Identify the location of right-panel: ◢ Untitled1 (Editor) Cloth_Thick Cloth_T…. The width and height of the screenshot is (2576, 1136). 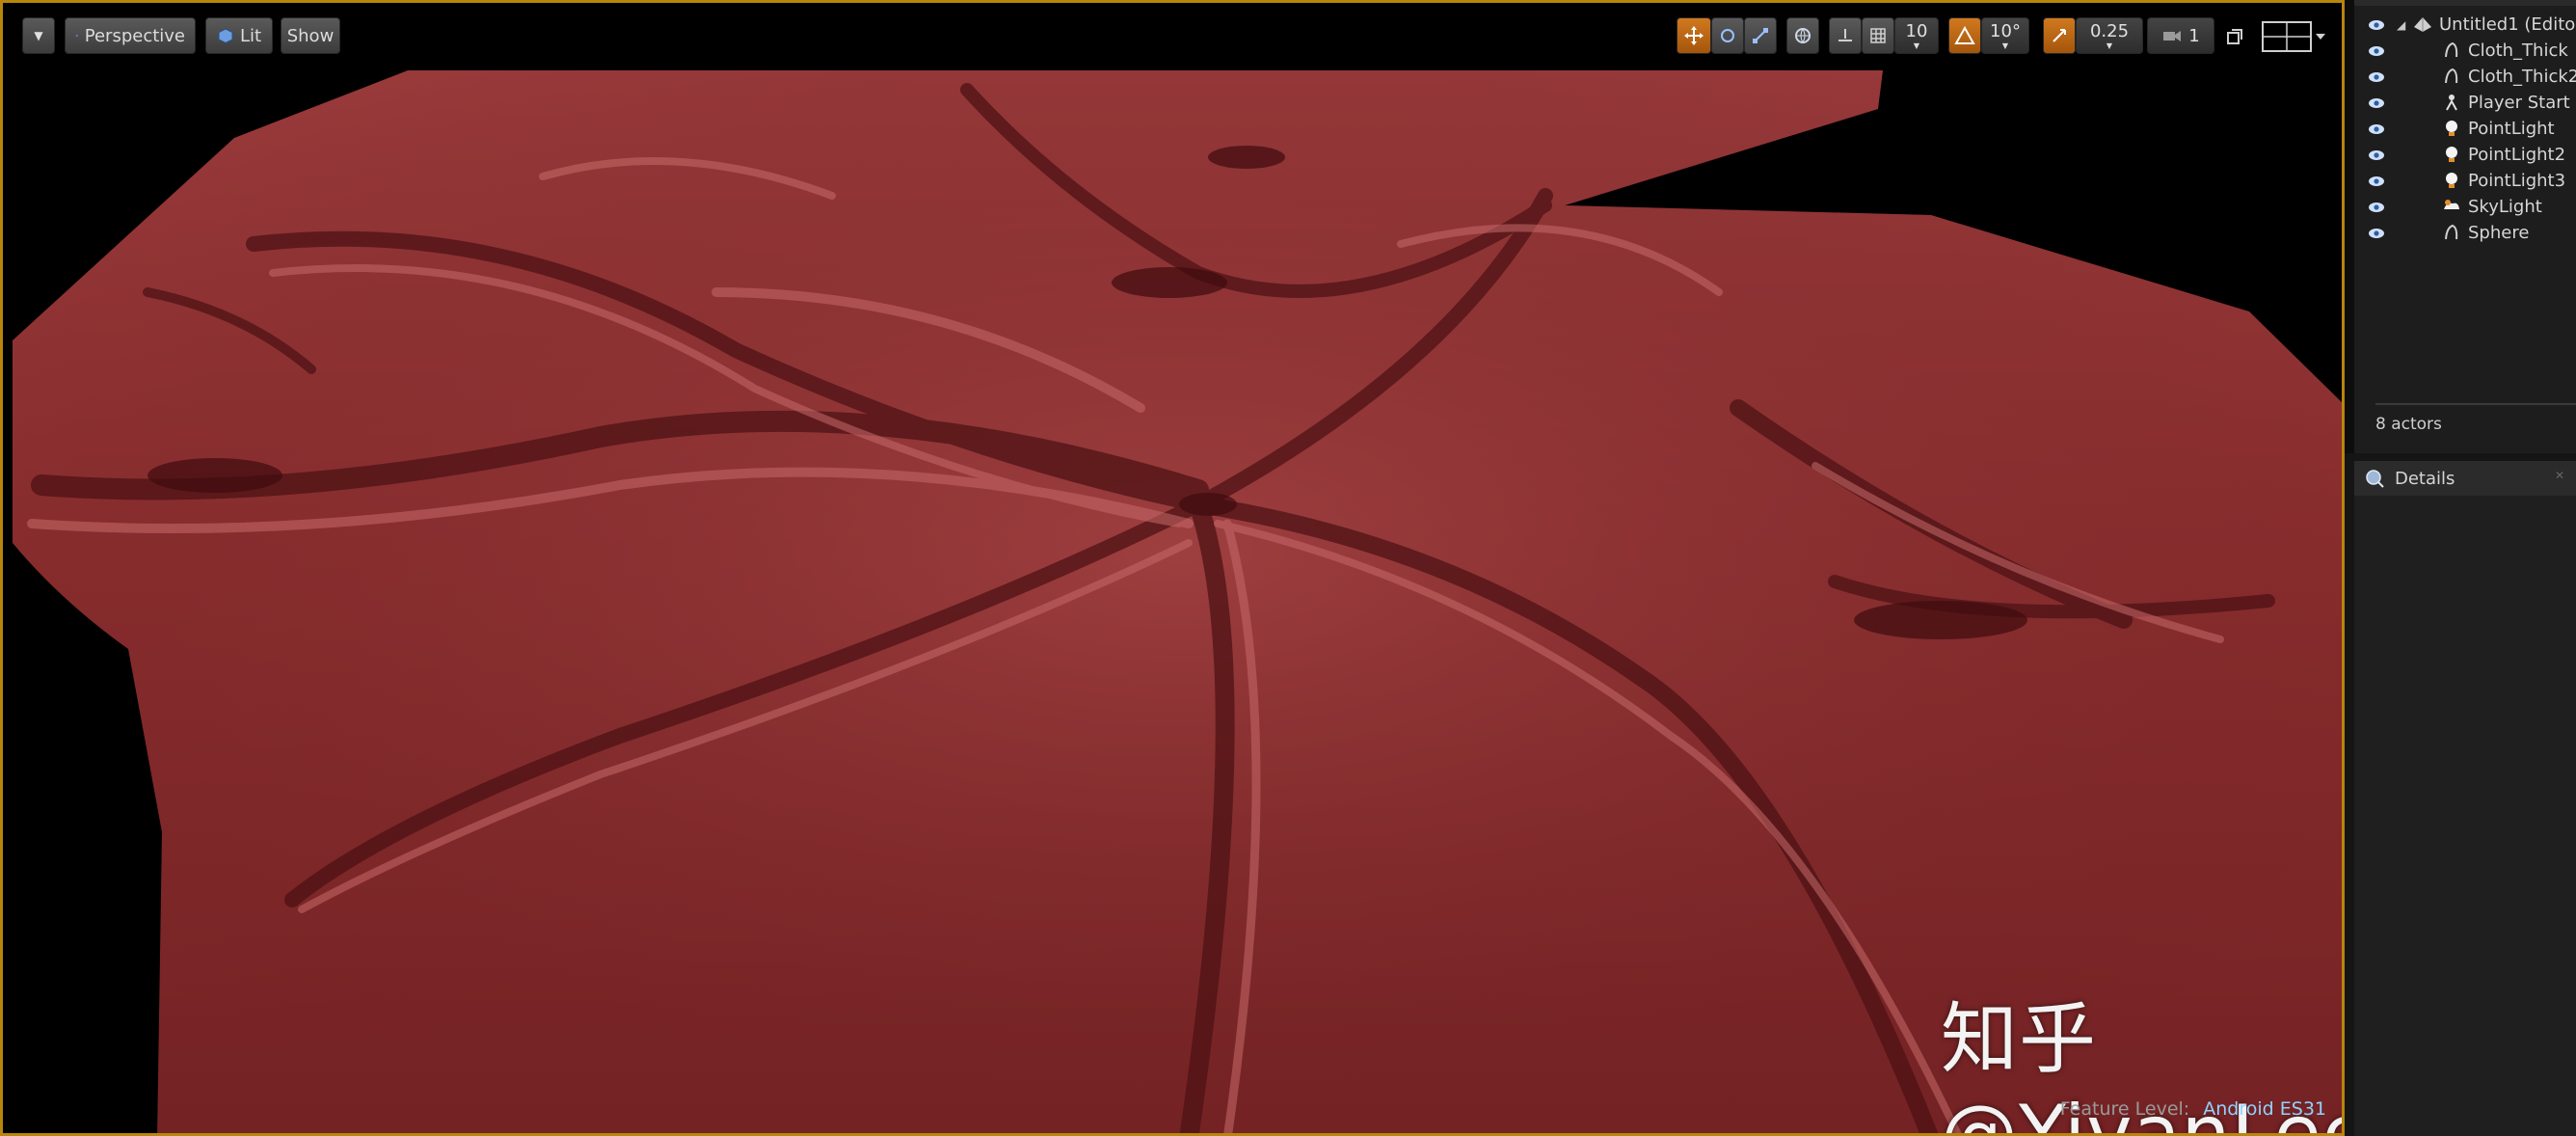
(2460, 568).